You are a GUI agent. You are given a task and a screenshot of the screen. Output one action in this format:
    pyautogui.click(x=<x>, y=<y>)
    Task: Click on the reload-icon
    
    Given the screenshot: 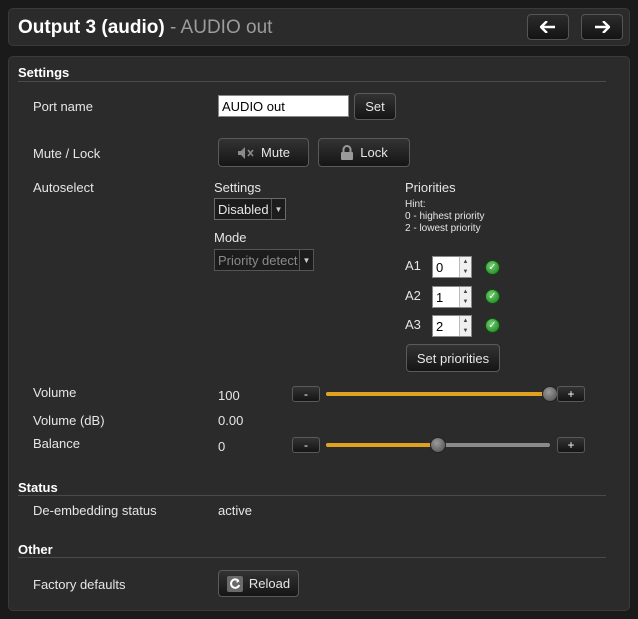 What is the action you would take?
    pyautogui.click(x=234, y=583)
    